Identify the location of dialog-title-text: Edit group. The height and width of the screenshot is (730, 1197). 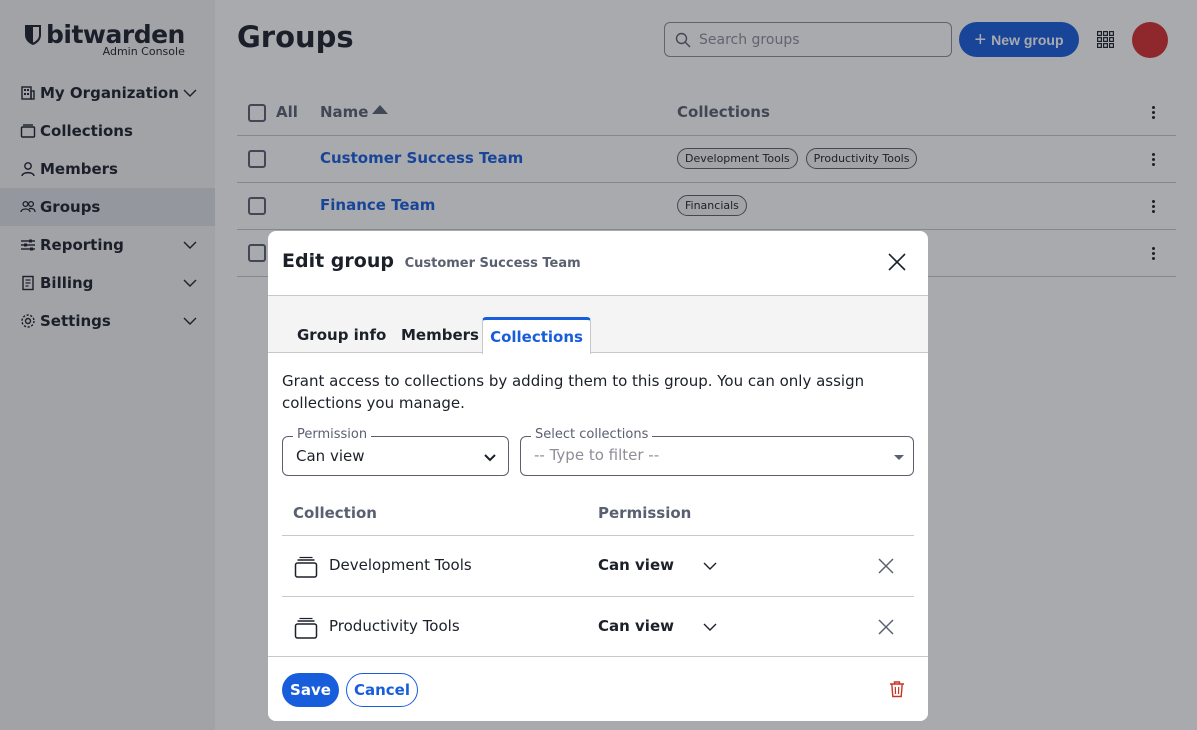
(338, 261).